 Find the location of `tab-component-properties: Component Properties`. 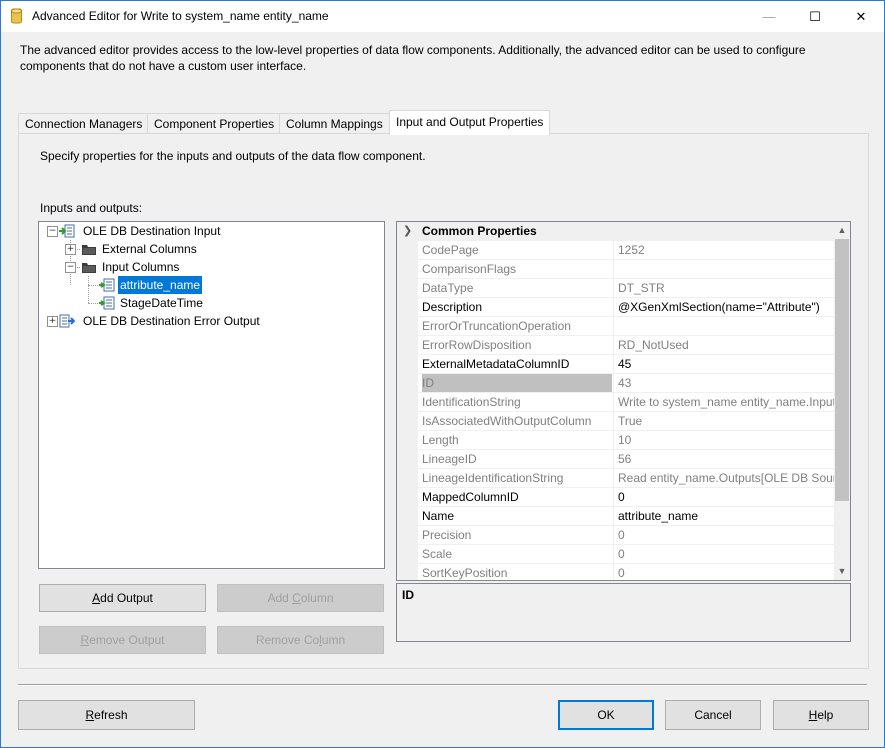

tab-component-properties: Component Properties is located at coordinates (214, 124).